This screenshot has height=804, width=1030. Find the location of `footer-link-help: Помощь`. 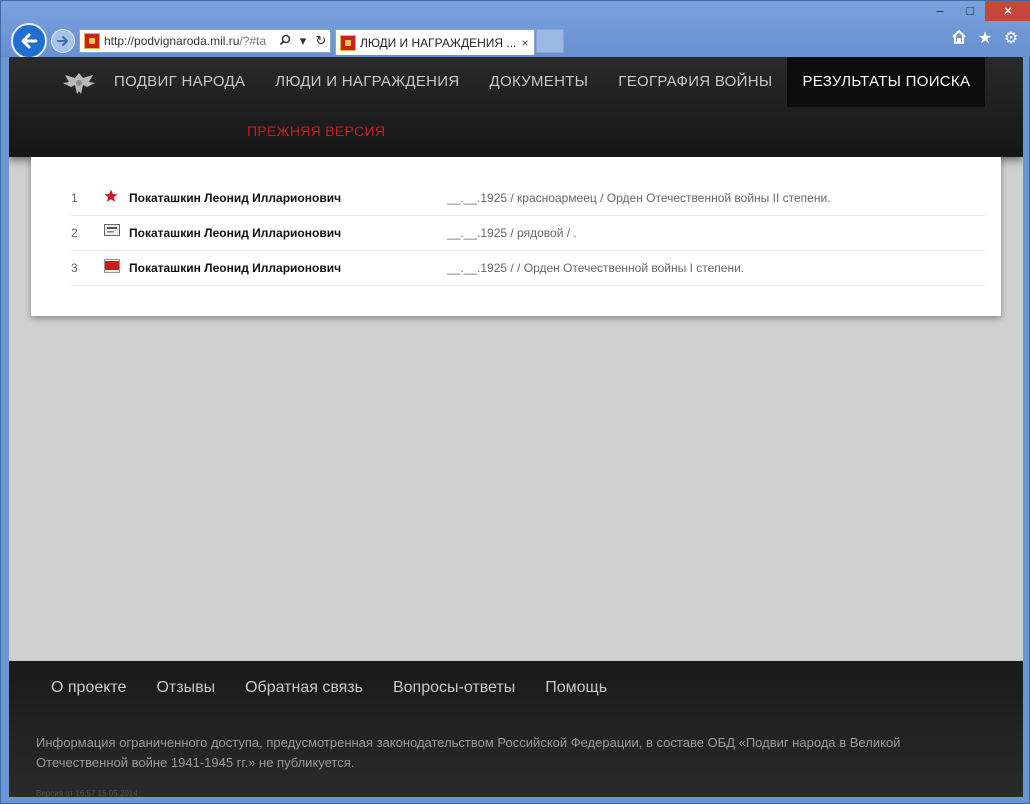

footer-link-help: Помощь is located at coordinates (576, 688).